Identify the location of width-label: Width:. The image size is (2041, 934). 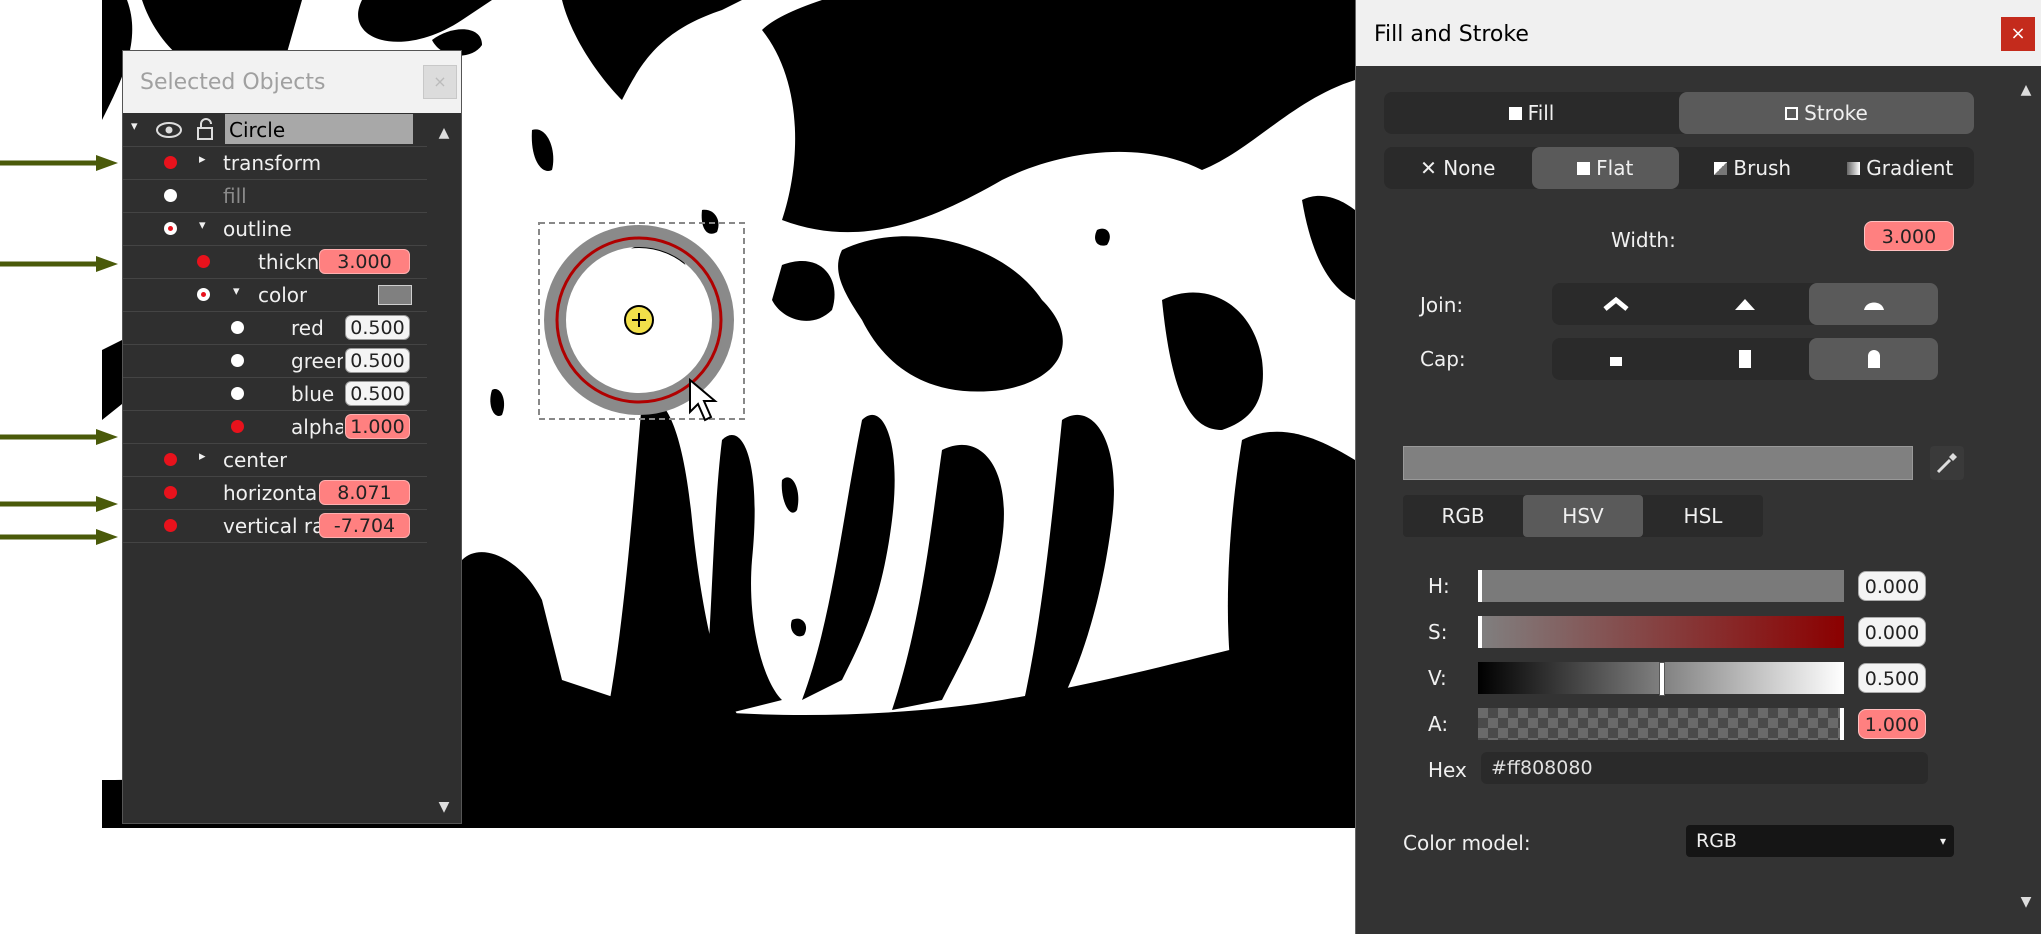
(1643, 240).